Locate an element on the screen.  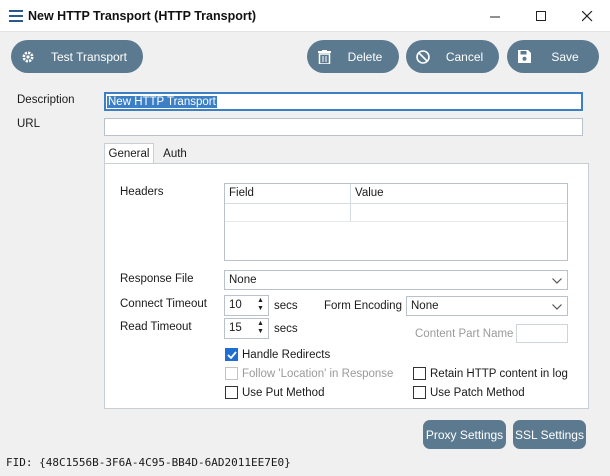
tab-general-label: General is located at coordinates (129, 154).